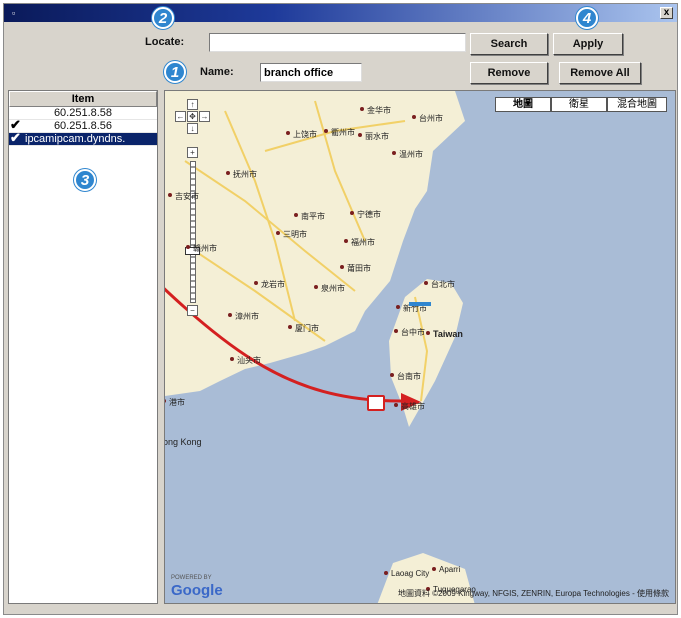  I want to click on map-label: 汕头市, so click(245, 360).